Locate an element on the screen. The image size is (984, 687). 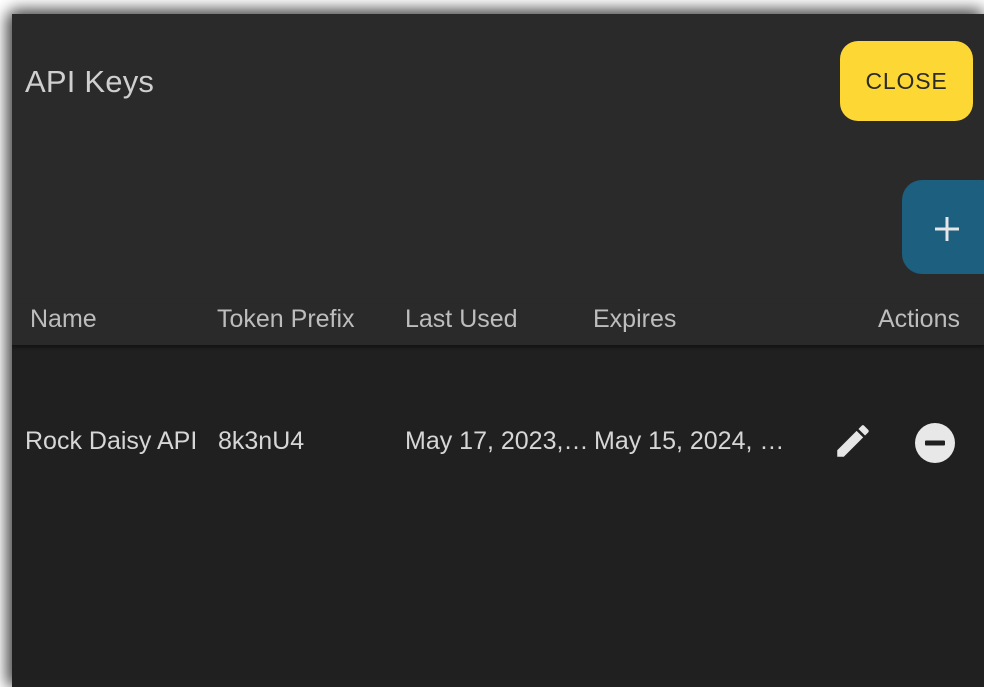
column-header-name: Name is located at coordinates (63, 319).